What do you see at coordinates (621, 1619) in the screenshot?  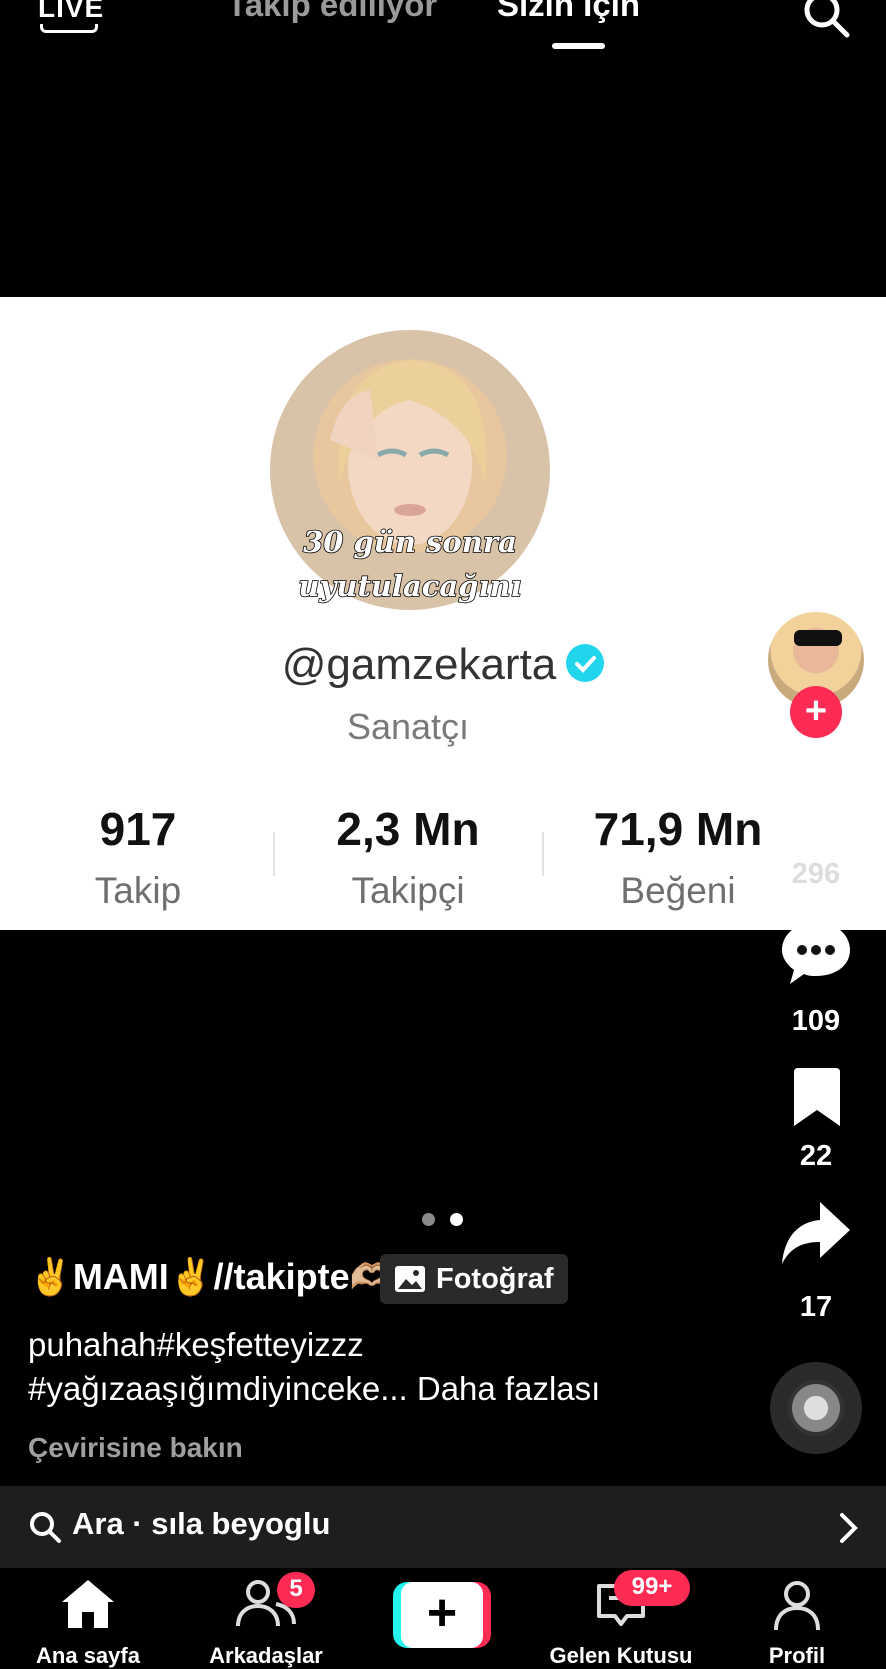 I see `nav-inbox: 99+ Gelen Kutusu` at bounding box center [621, 1619].